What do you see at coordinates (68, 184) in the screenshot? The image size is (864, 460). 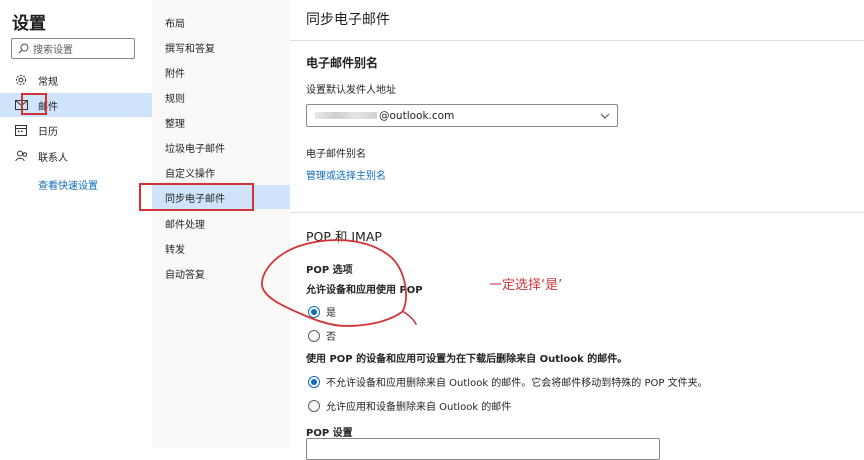 I see `quick-settings-link: 查看快速设置` at bounding box center [68, 184].